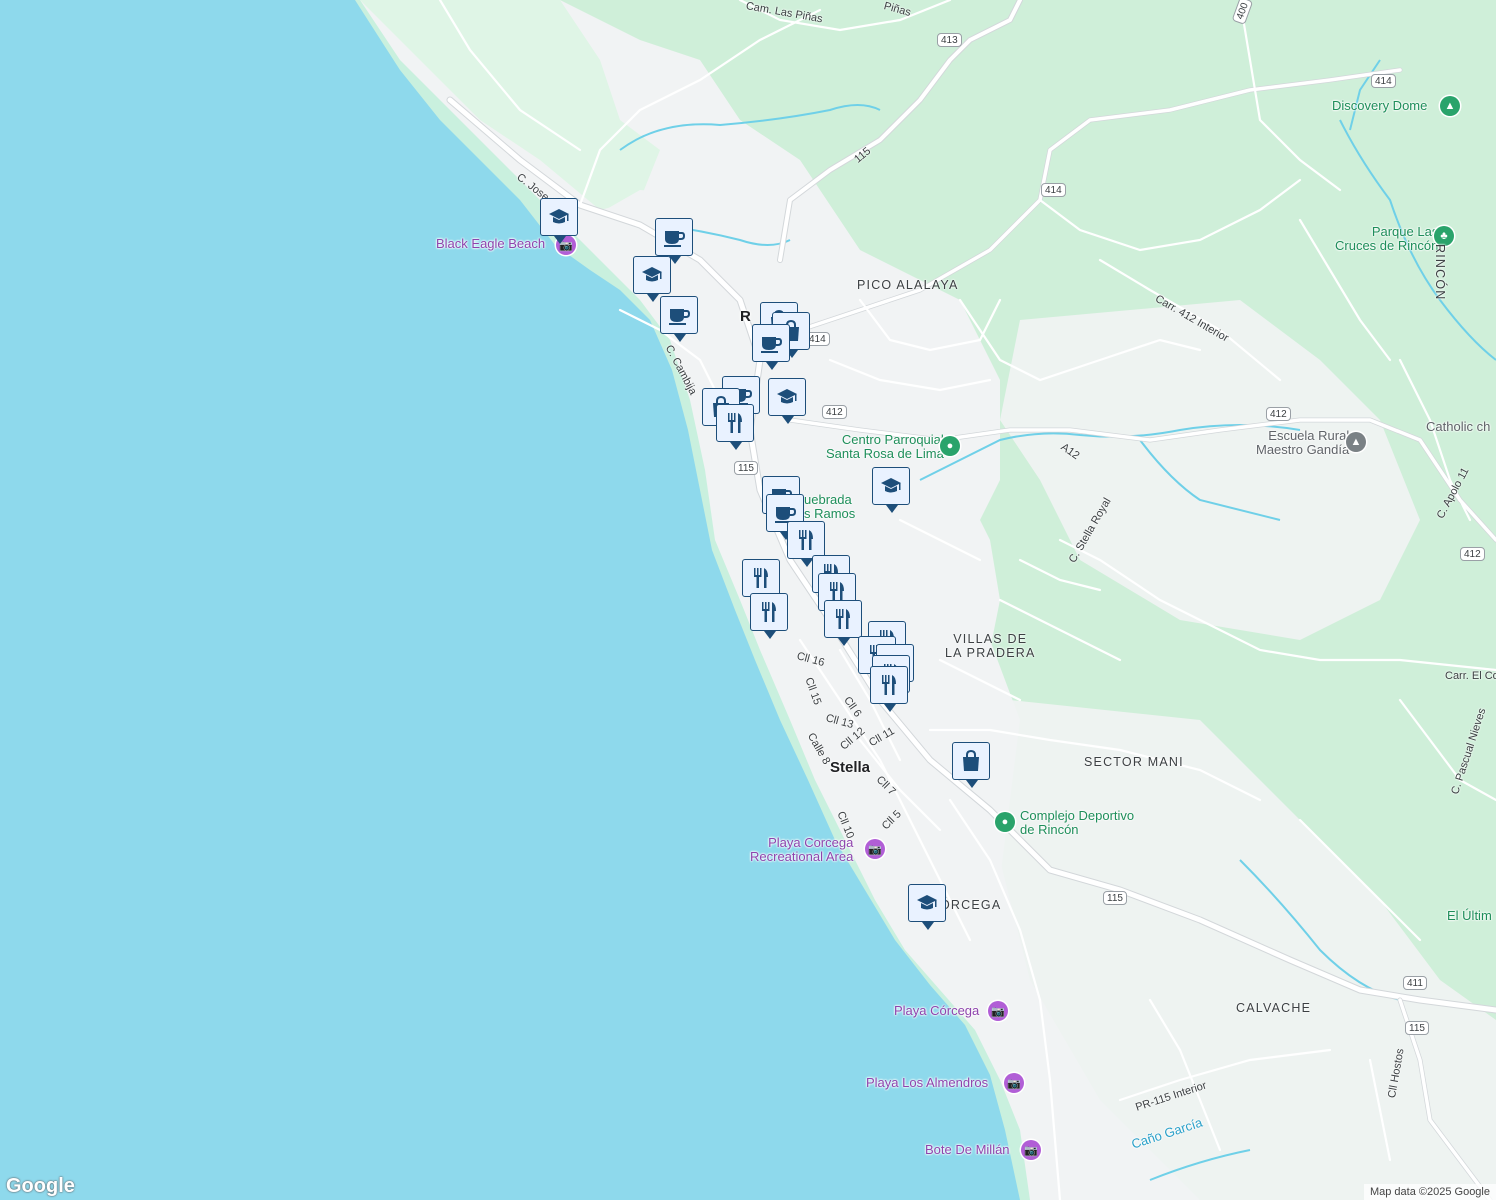 The height and width of the screenshot is (1200, 1496). Describe the element at coordinates (1458, 426) in the screenshot. I see `label-catholic-ch: Catholic ch` at that location.